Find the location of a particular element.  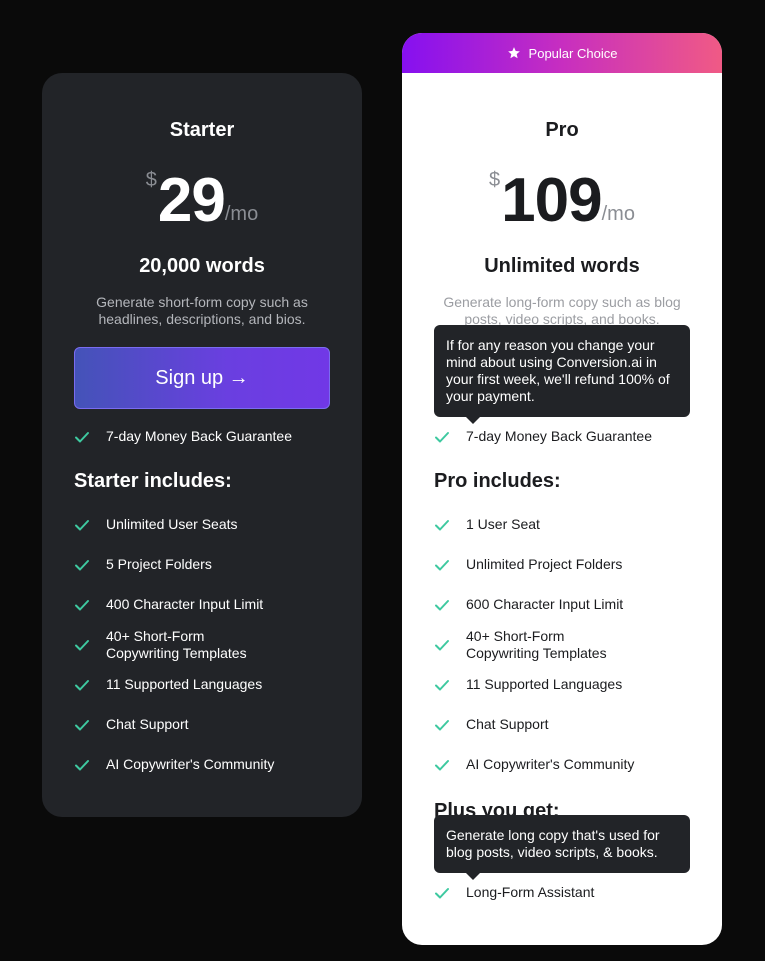

feature-item: 5 Project Folders is located at coordinates (143, 564).